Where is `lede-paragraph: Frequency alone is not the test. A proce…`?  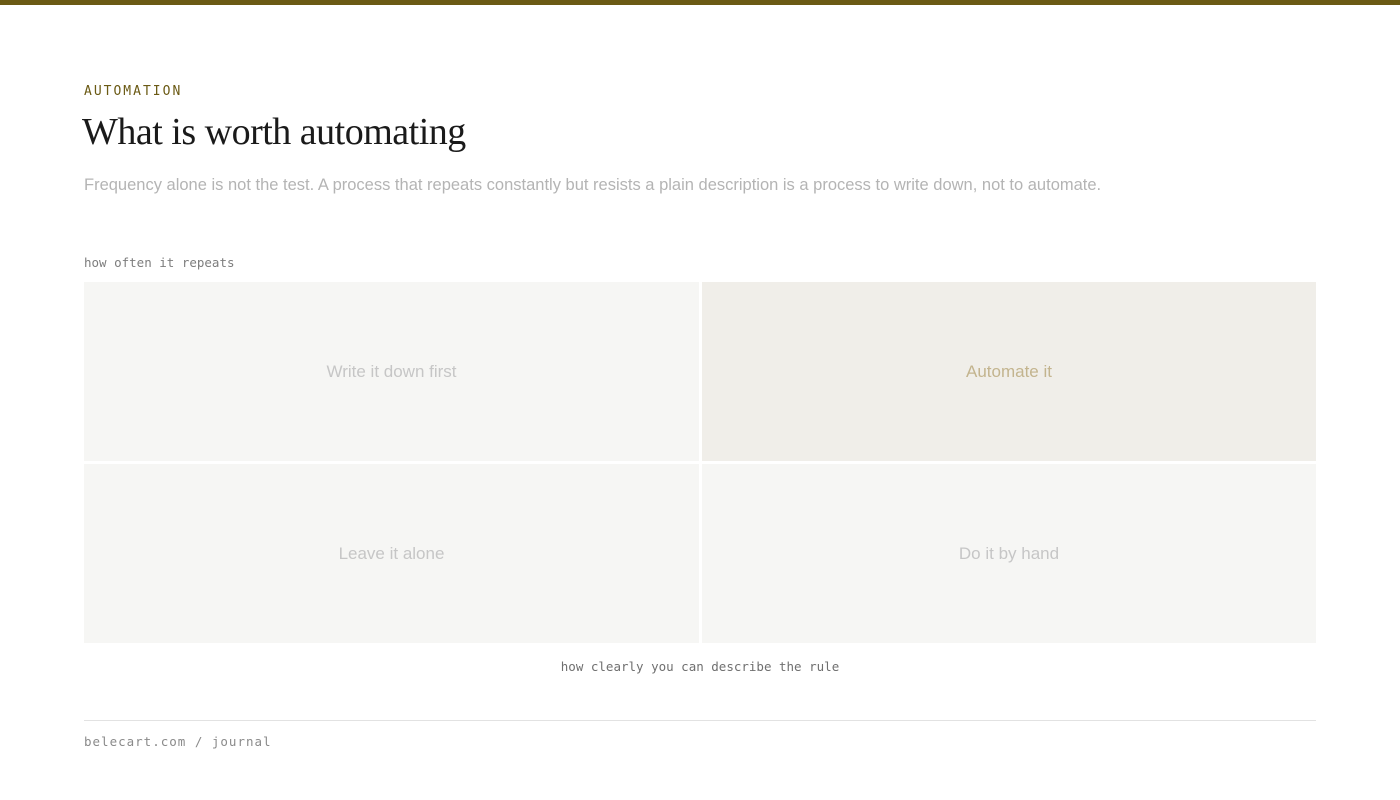
lede-paragraph: Frequency alone is not the test. A proce… is located at coordinates (593, 185).